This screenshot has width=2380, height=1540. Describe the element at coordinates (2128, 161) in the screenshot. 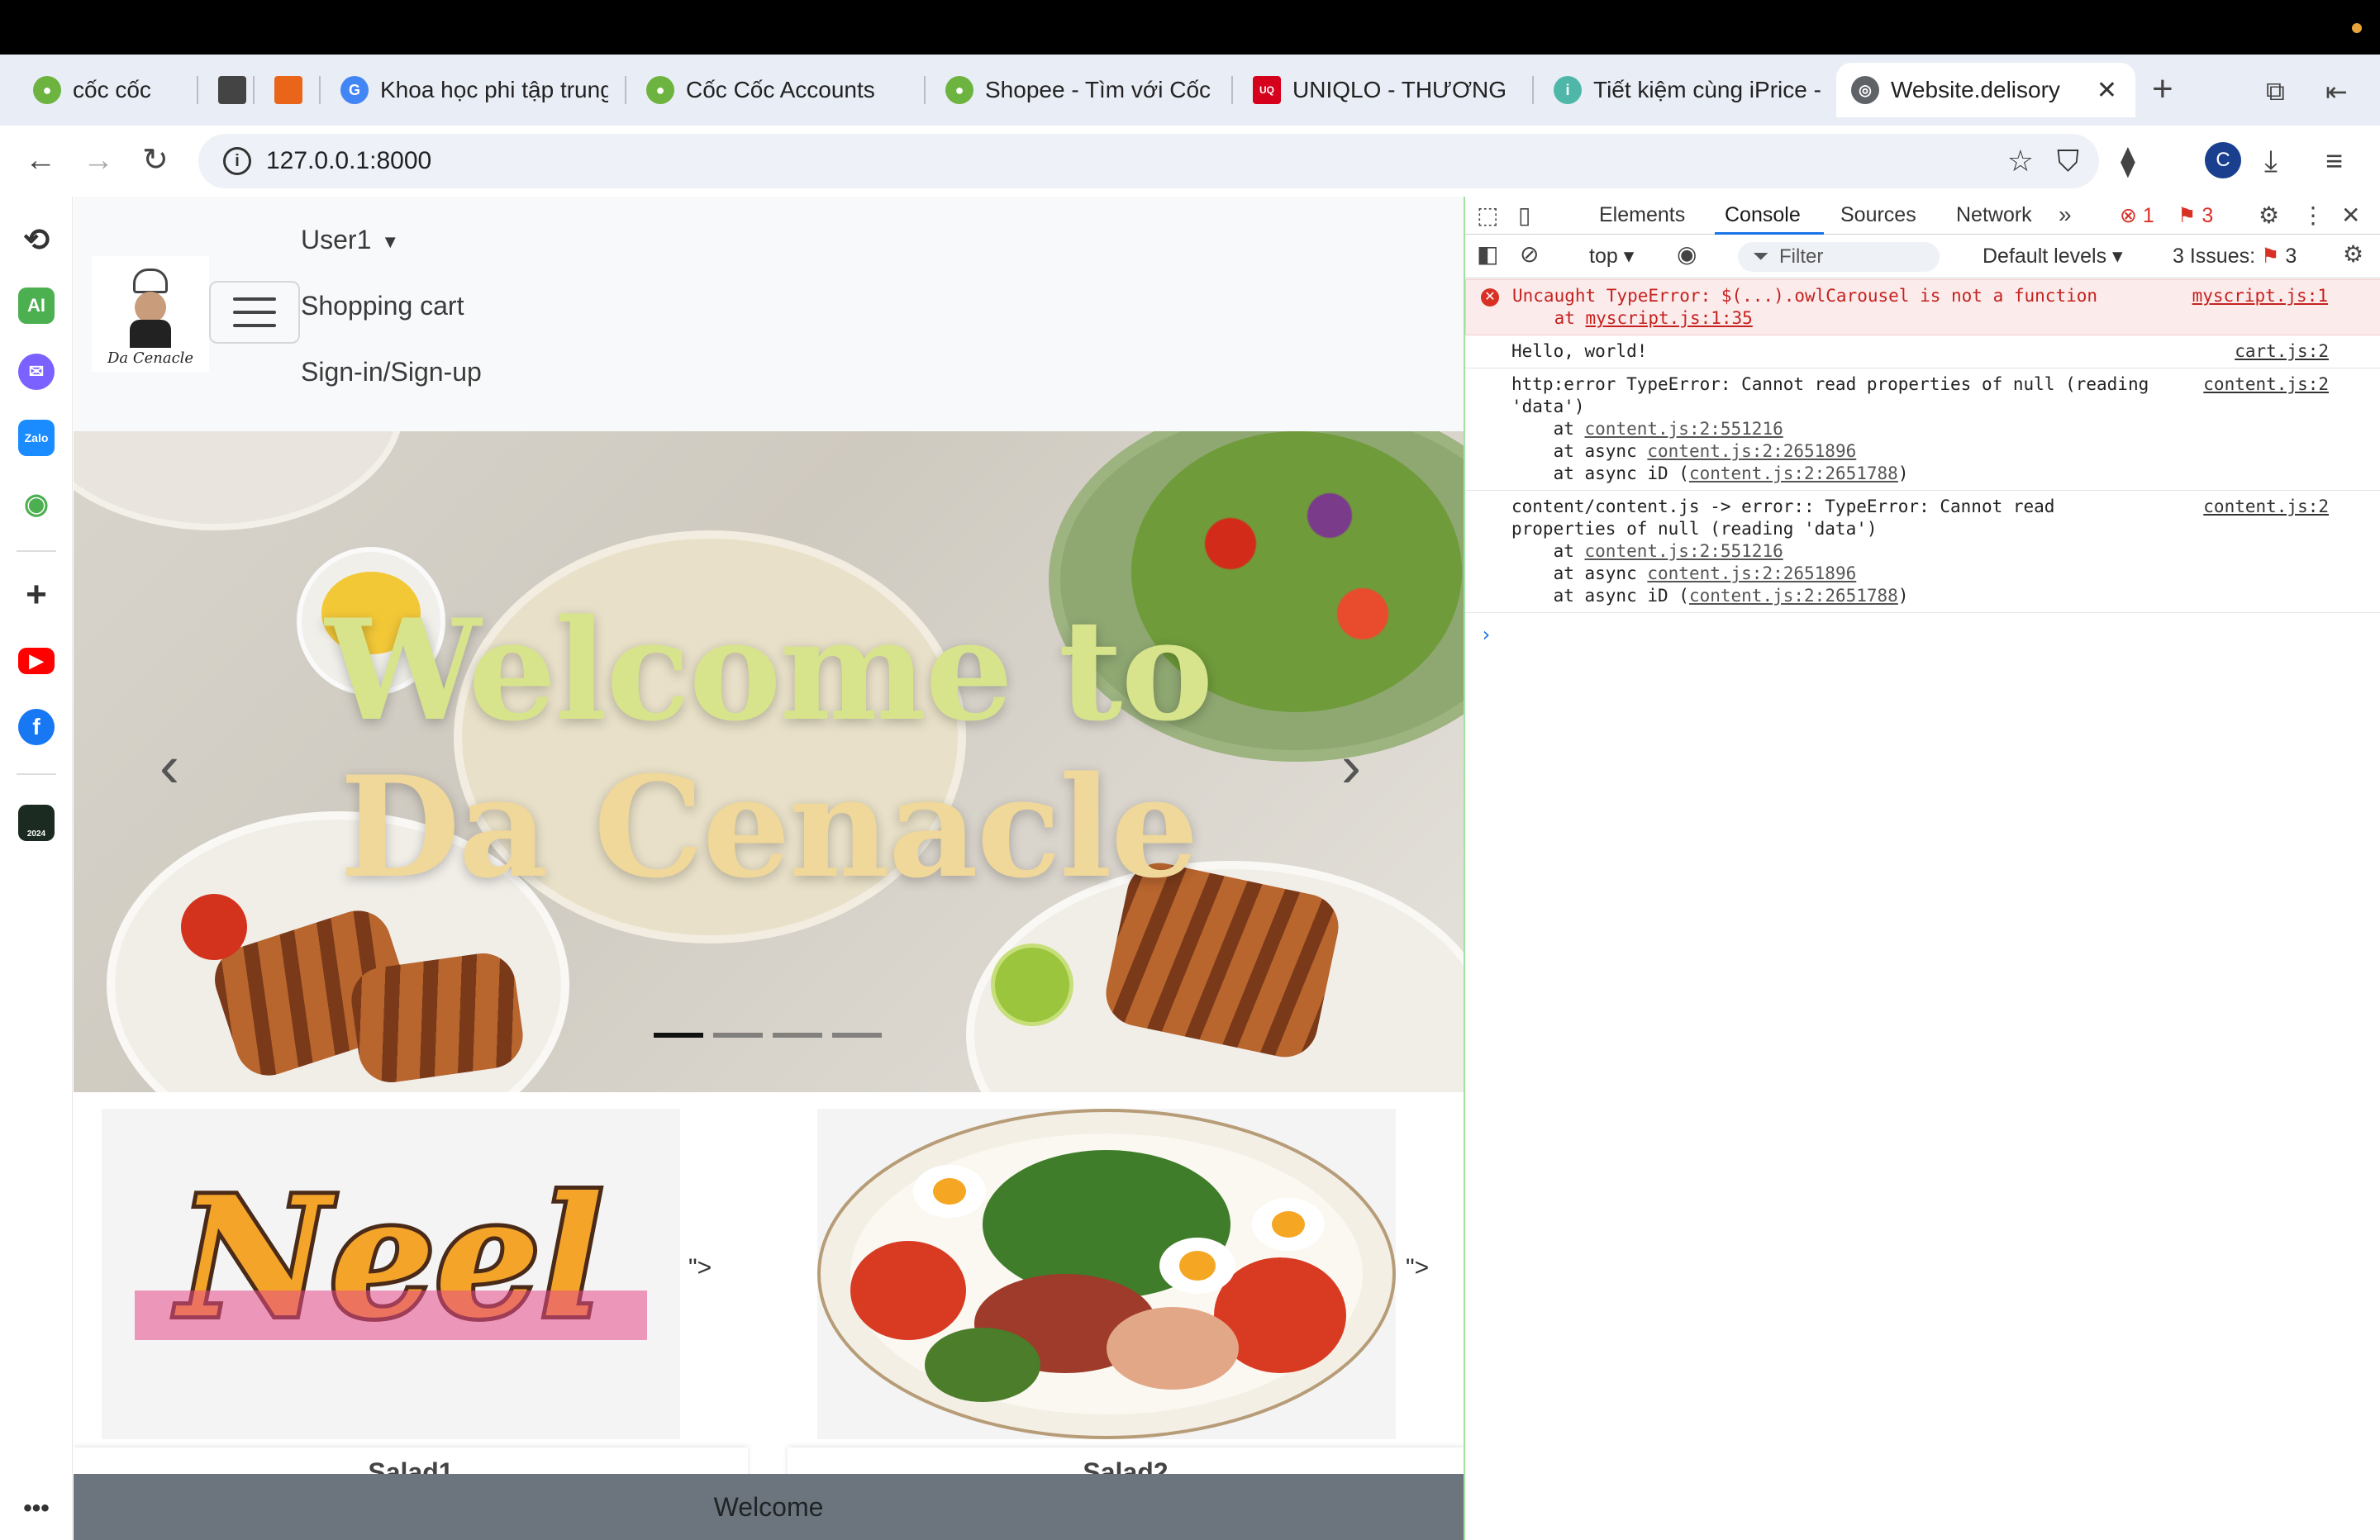

I see `extensions-icon: ⧫` at that location.